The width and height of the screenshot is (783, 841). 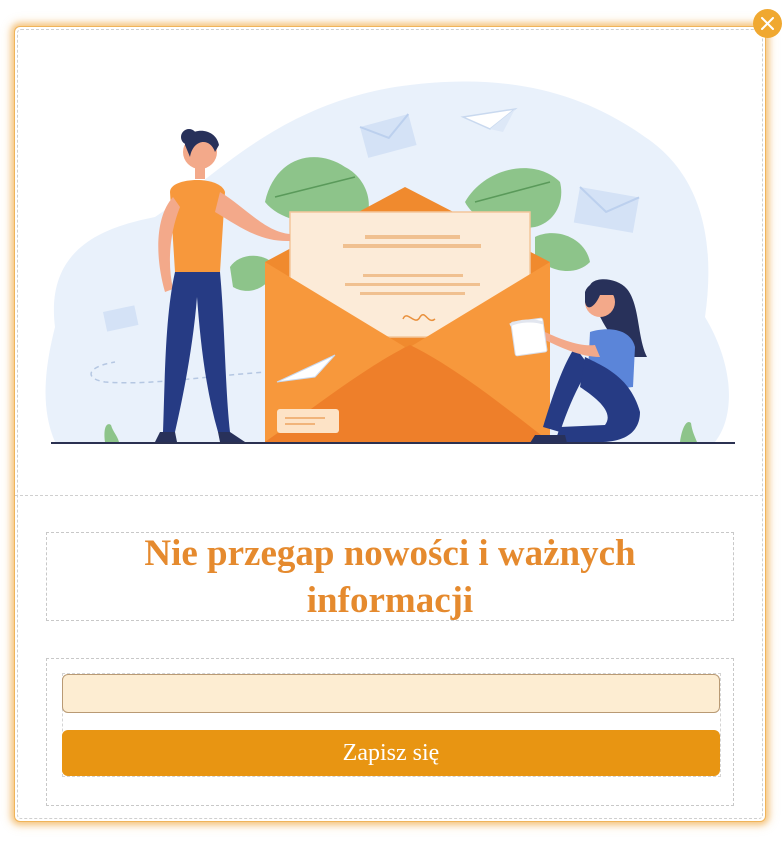 I want to click on popup-title: Nie przegap nowości i ważnych informacji, so click(x=390, y=576).